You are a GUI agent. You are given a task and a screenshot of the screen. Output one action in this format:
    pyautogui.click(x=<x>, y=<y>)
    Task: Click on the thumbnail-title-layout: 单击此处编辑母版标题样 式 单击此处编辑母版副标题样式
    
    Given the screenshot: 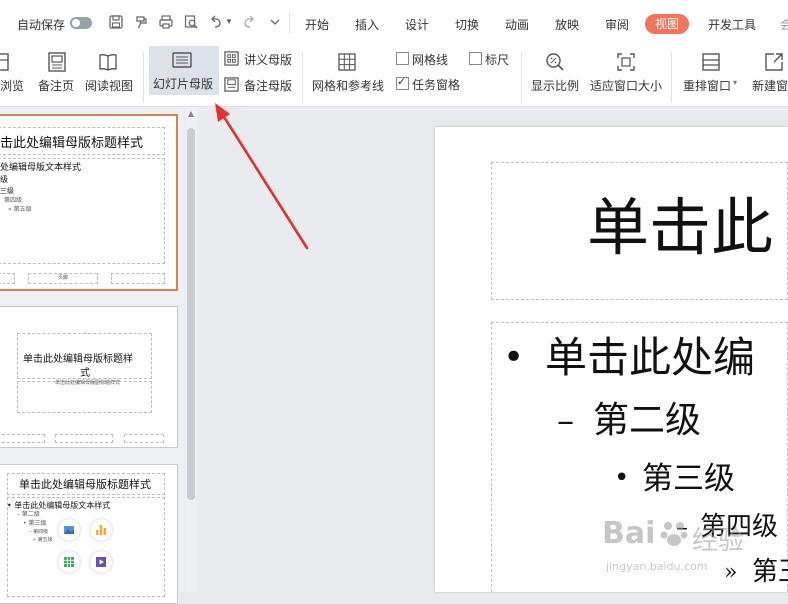 What is the action you would take?
    pyautogui.click(x=89, y=377)
    